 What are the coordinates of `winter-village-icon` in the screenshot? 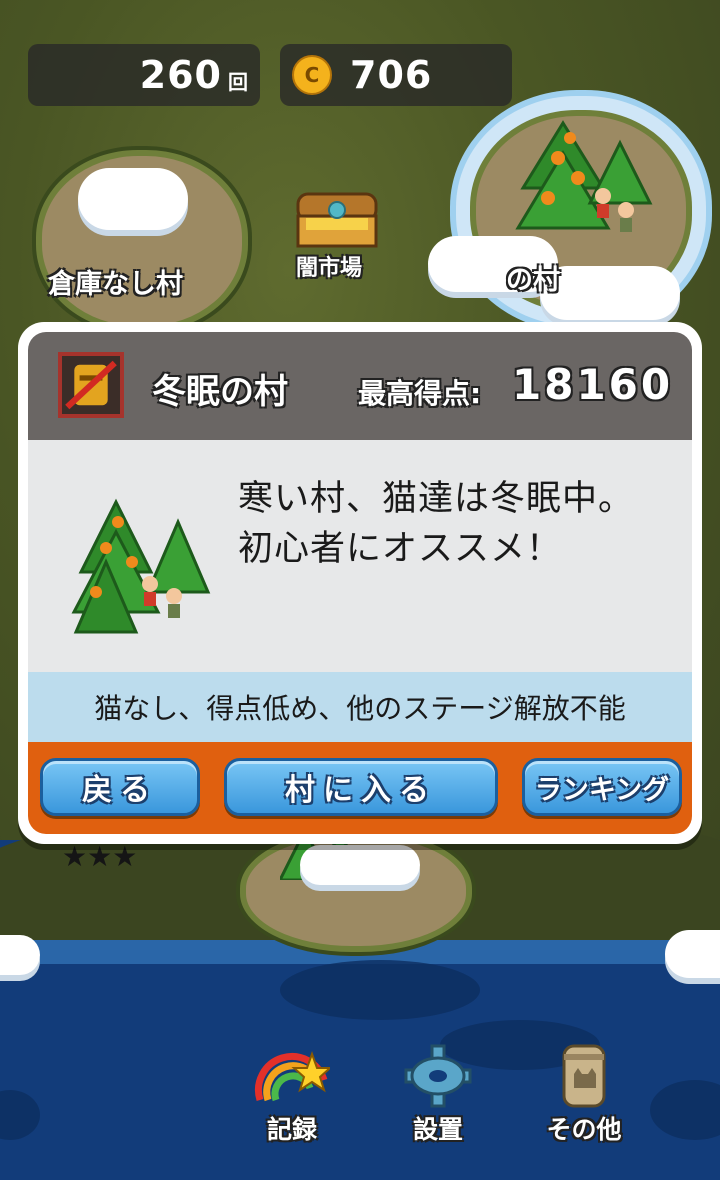 It's located at (141, 566).